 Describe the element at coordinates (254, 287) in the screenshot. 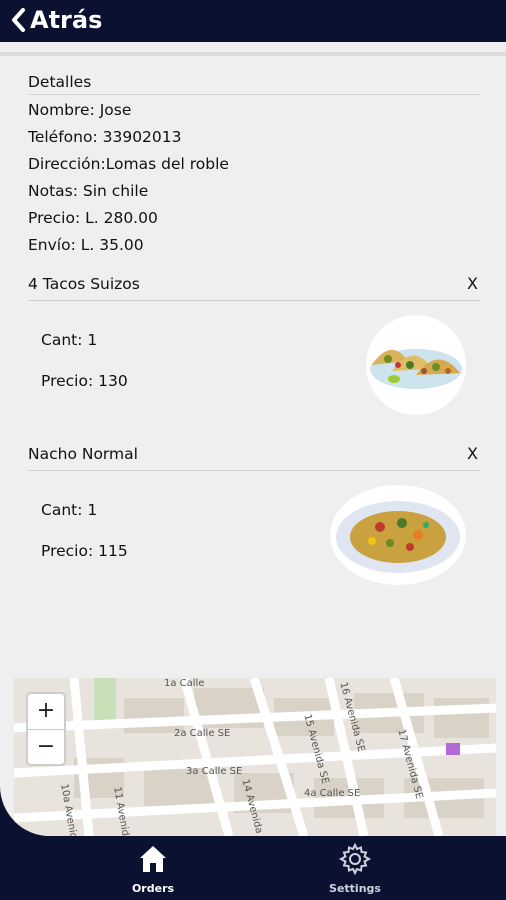

I see `item-header: 4 Tacos Suizos X` at that location.